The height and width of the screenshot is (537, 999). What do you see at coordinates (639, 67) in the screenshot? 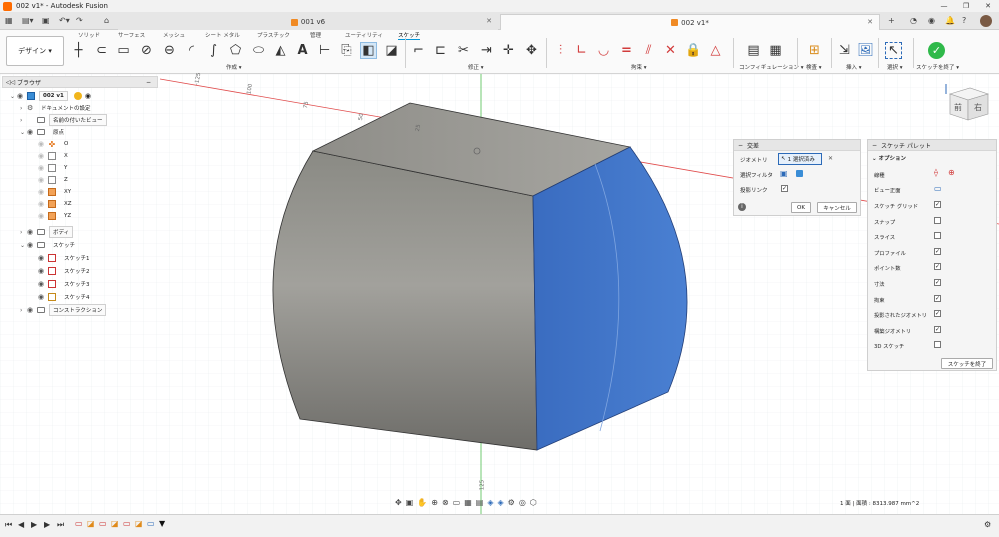
I see `group-constraints: 拘束 ▾` at bounding box center [639, 67].